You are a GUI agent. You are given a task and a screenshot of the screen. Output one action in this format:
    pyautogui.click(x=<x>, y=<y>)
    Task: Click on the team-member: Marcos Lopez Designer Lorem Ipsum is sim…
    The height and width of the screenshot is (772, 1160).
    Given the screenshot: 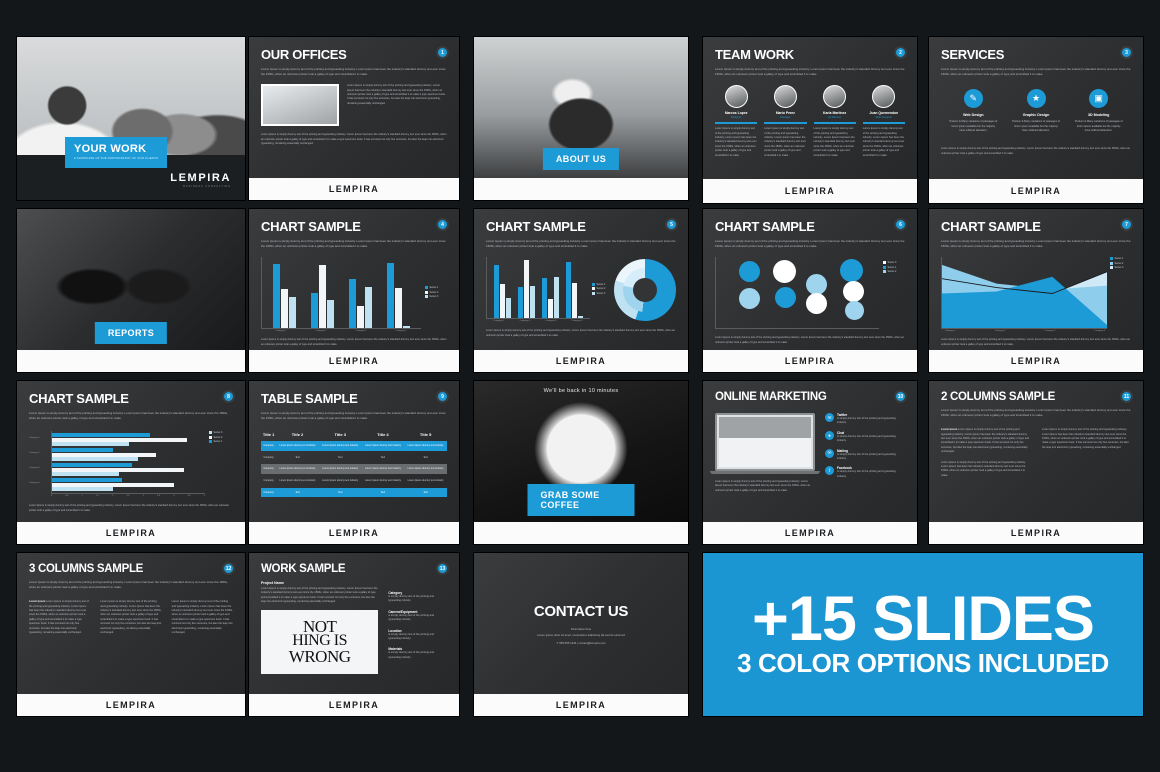 What is the action you would take?
    pyautogui.click(x=736, y=121)
    